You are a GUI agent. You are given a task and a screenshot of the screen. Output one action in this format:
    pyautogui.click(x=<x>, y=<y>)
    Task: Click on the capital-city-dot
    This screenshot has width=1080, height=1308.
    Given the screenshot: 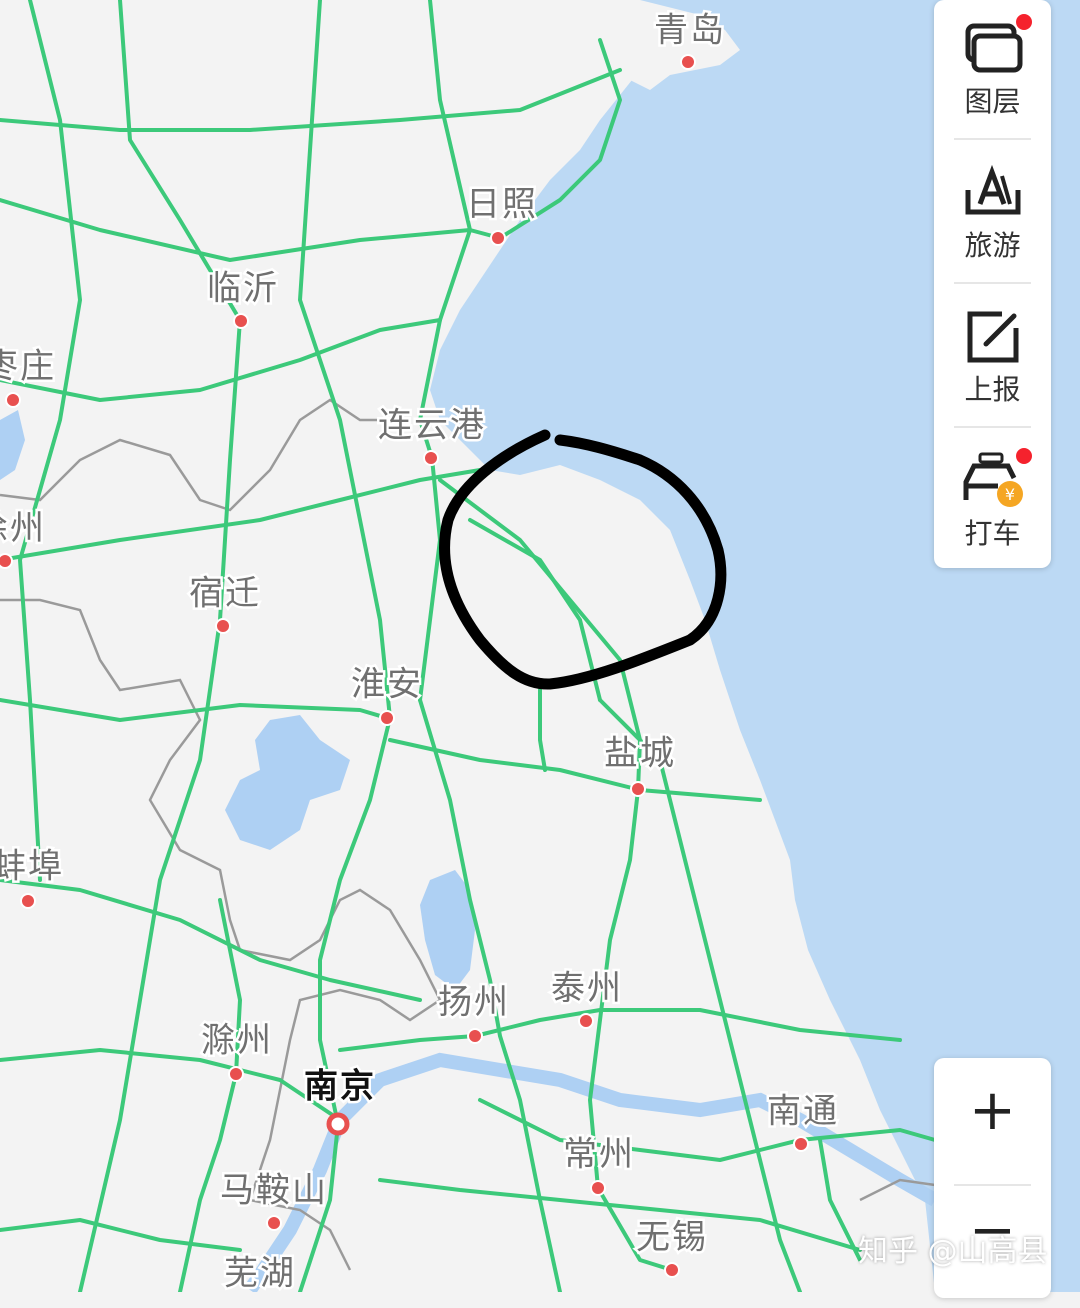 What is the action you would take?
    pyautogui.click(x=338, y=1124)
    